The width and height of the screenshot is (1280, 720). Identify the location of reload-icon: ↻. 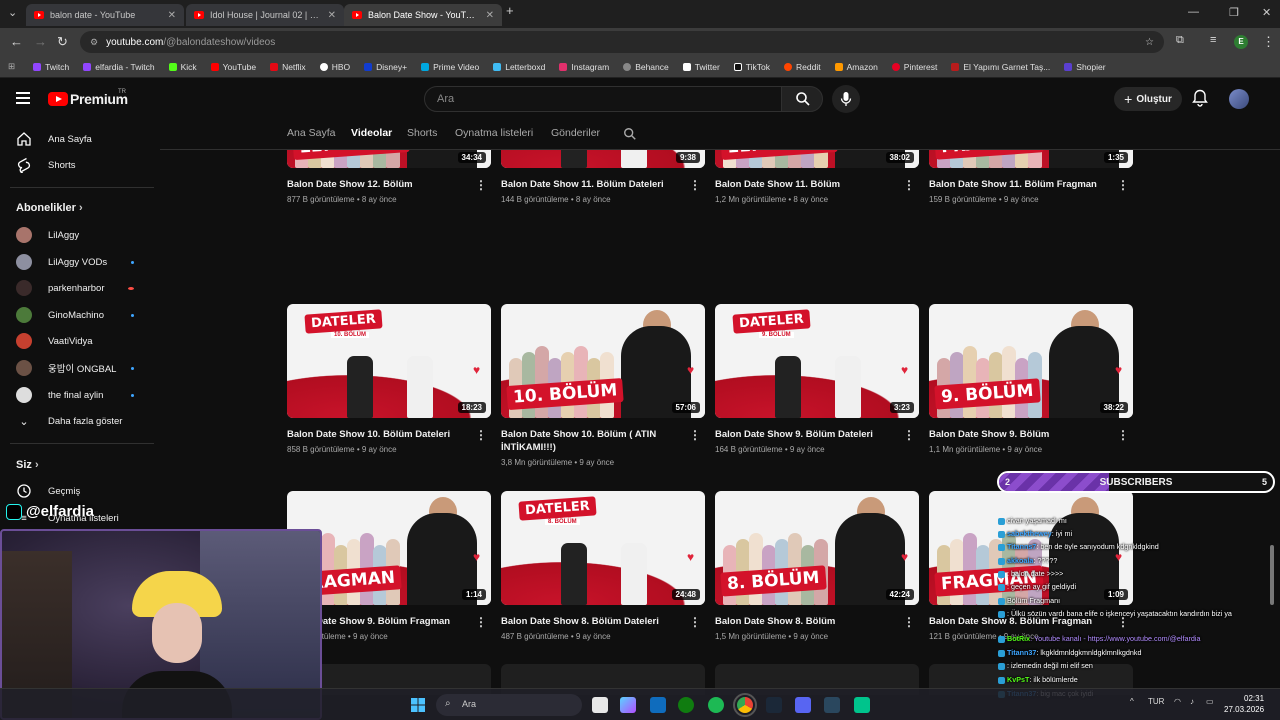
(62, 42).